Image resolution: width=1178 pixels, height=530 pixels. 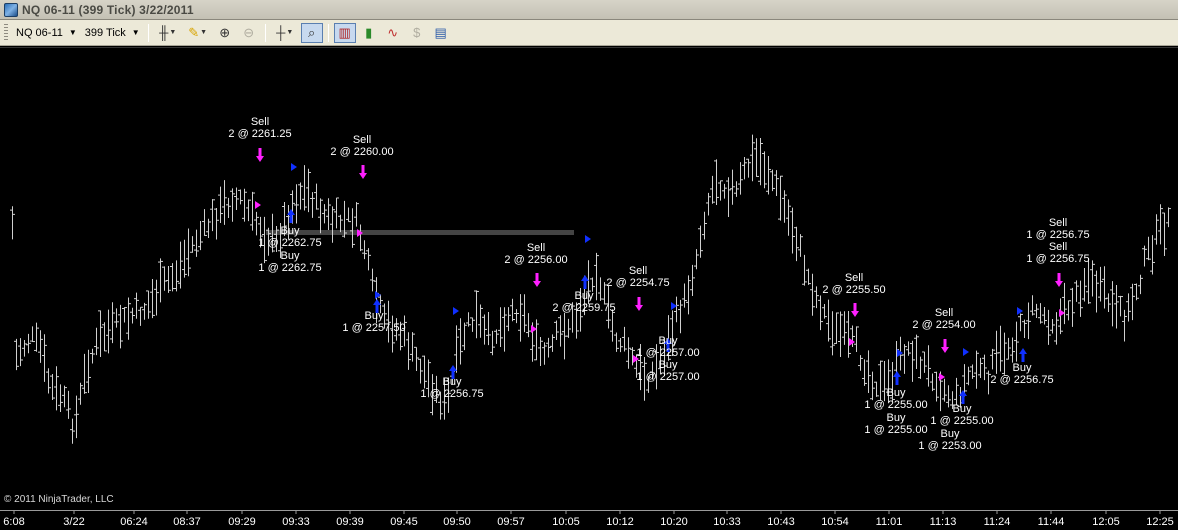 What do you see at coordinates (311, 32) in the screenshot?
I see `magnifier-button: ⌕` at bounding box center [311, 32].